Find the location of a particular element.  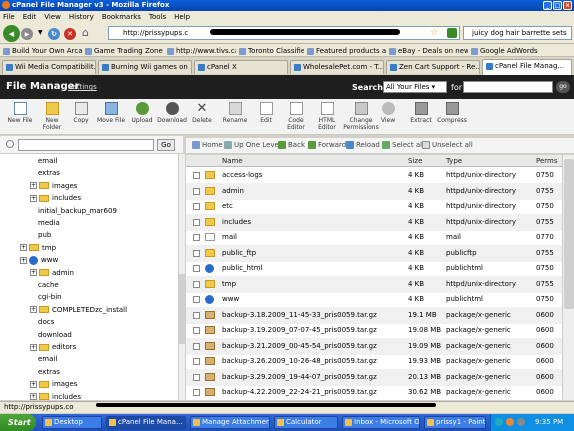

tree-path-input is located at coordinates (86, 145).